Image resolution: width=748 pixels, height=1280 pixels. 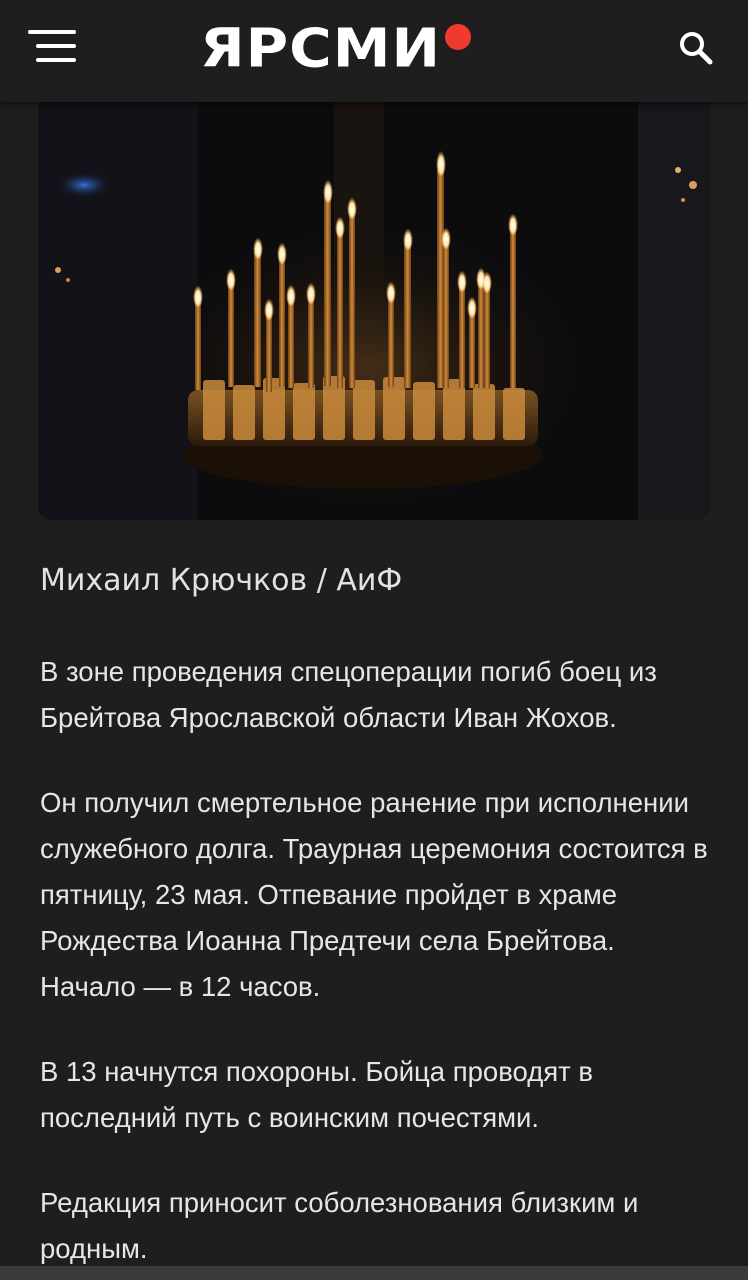 I want to click on bottom-bar, so click(x=374, y=1273).